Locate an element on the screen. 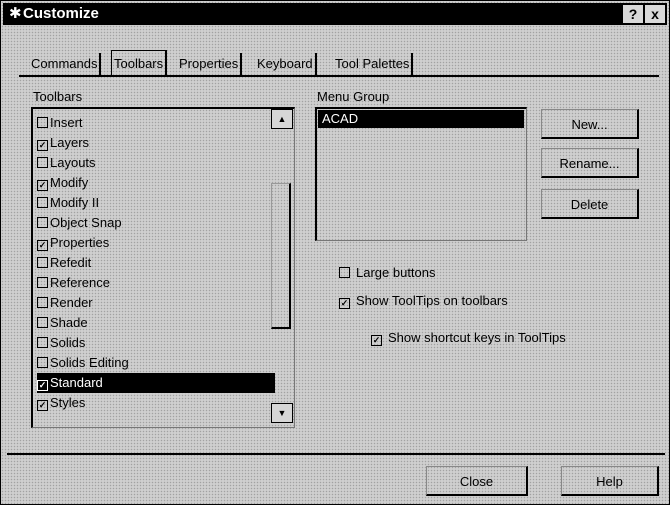 Image resolution: width=670 pixels, height=505 pixels. title-bar: ✱ Customize ? x is located at coordinates (335, 14).